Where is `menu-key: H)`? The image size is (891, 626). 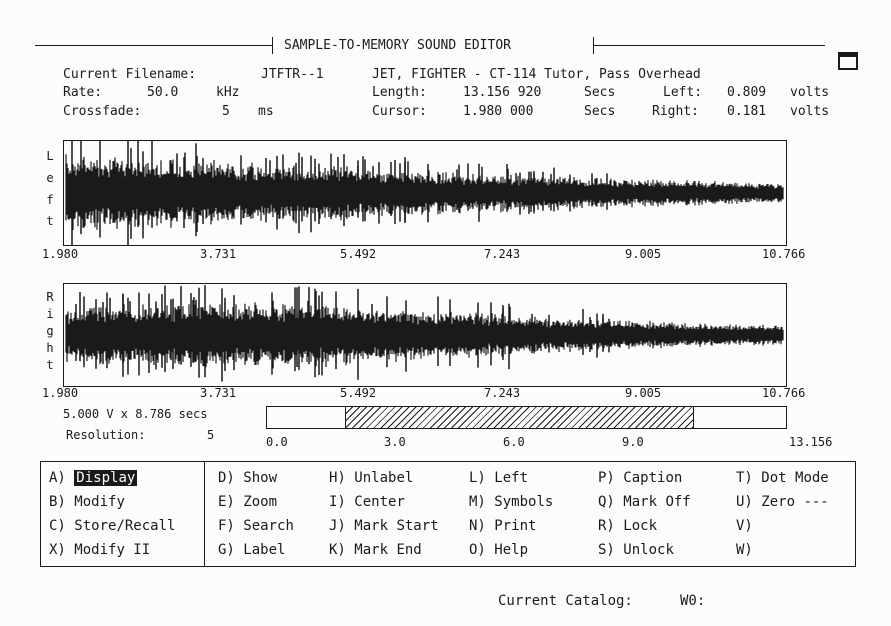
menu-key: H) is located at coordinates (337, 478).